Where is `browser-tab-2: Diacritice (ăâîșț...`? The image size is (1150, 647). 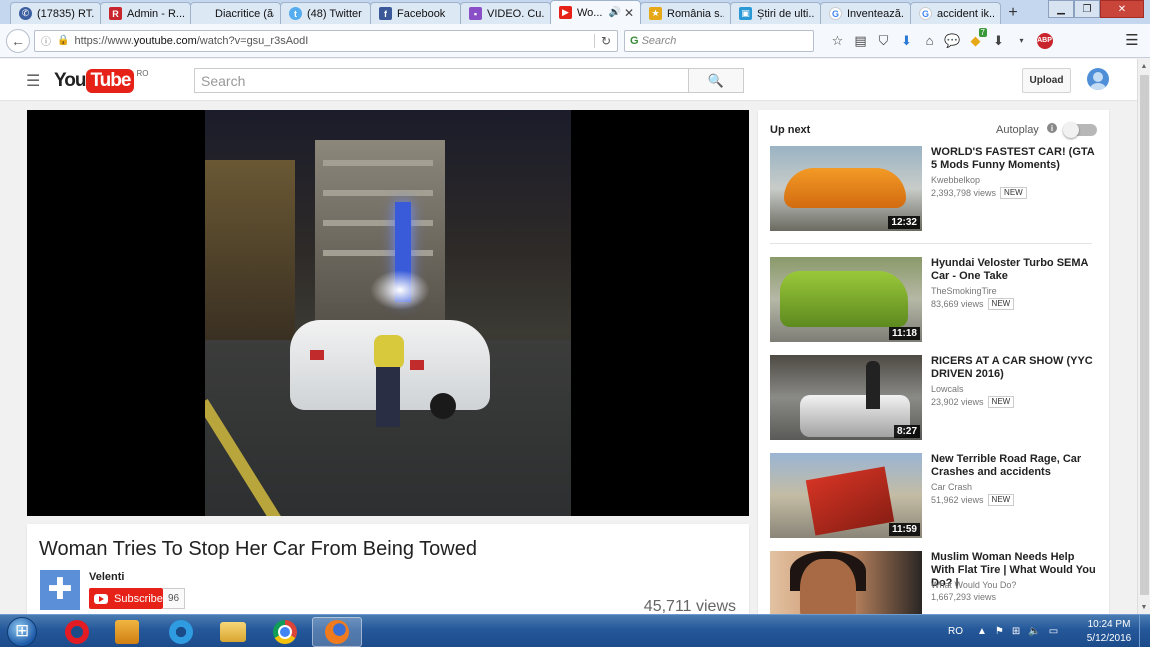 browser-tab-2: Diacritice (ăâîșț... is located at coordinates (235, 13).